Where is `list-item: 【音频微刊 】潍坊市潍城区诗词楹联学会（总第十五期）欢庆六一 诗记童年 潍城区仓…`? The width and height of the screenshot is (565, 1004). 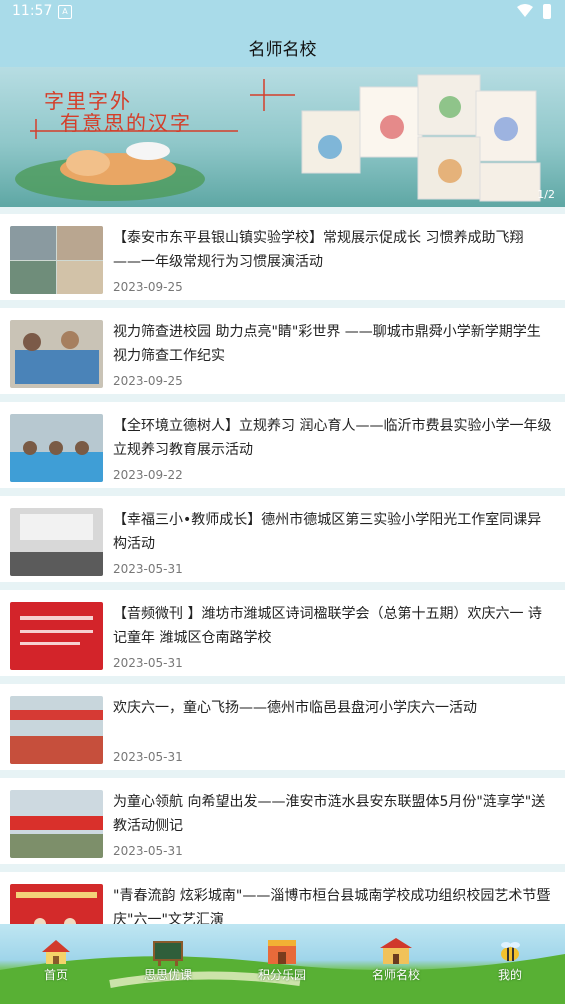 list-item: 【音频微刊 】潍坊市潍城区诗词楹联学会（总第十五期）欢庆六一 诗记童年 潍城区仓… is located at coordinates (282, 633).